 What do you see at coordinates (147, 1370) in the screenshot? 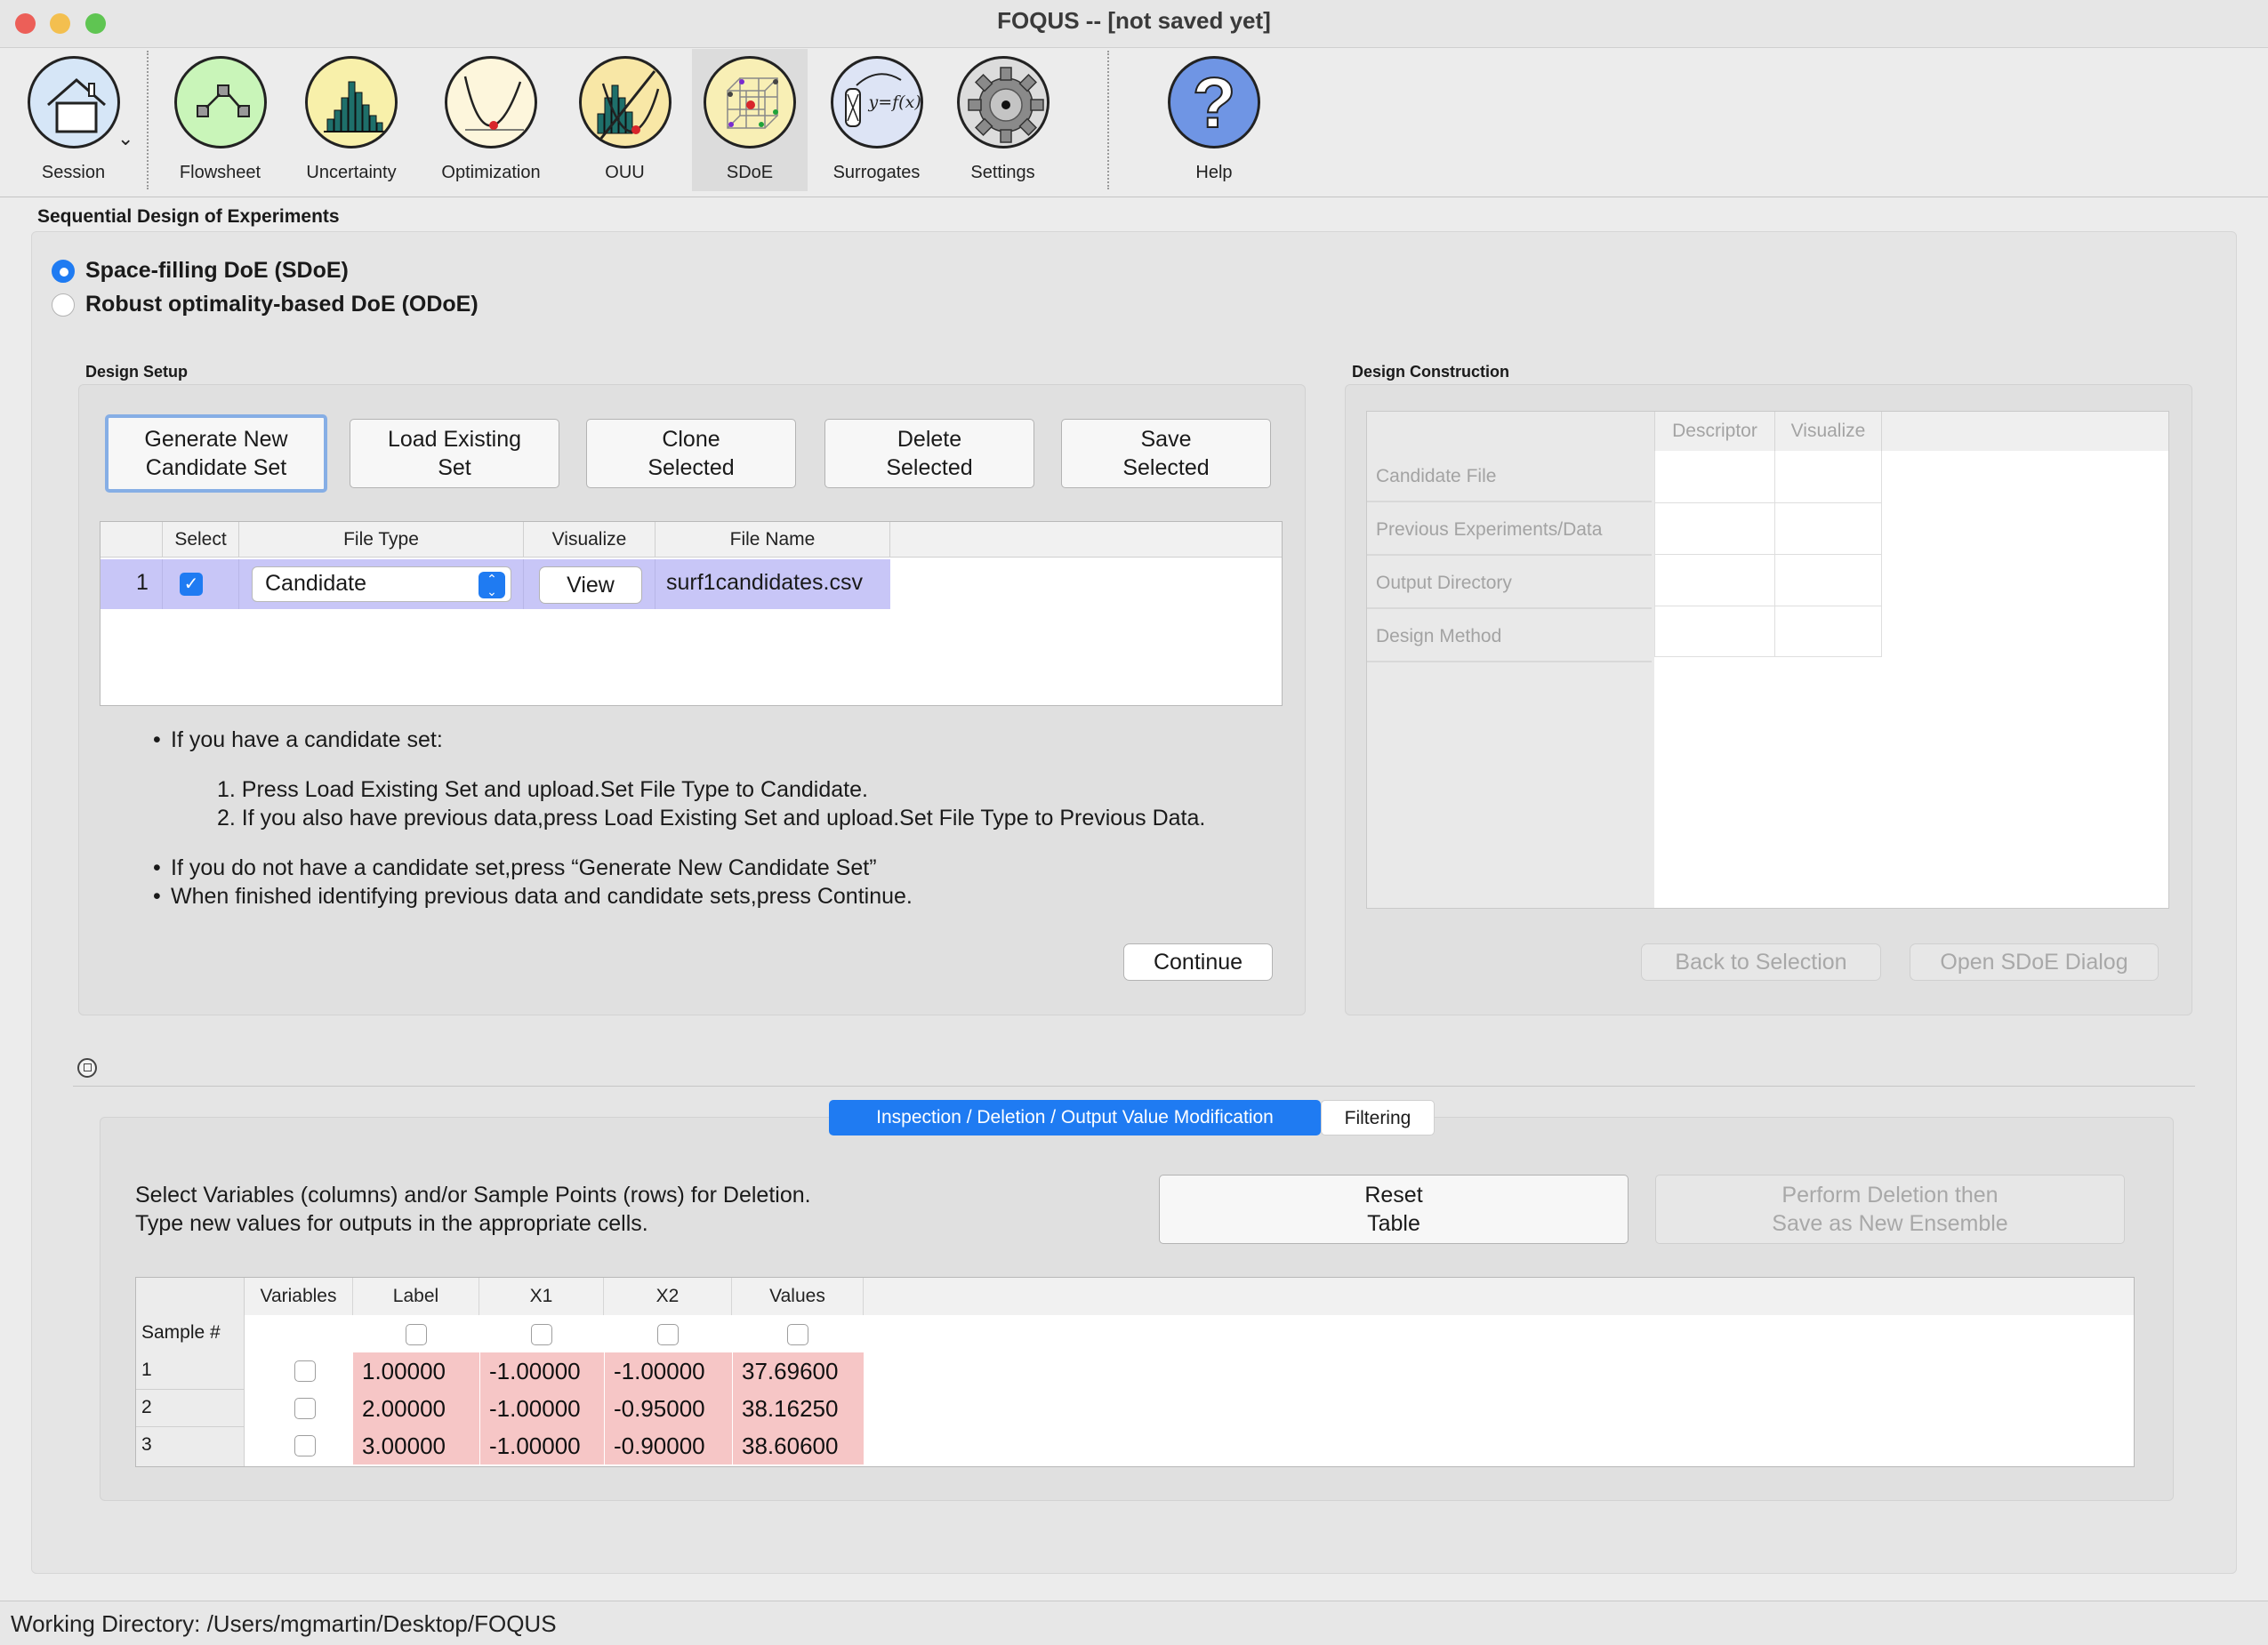
I see `sample-number: 1` at bounding box center [147, 1370].